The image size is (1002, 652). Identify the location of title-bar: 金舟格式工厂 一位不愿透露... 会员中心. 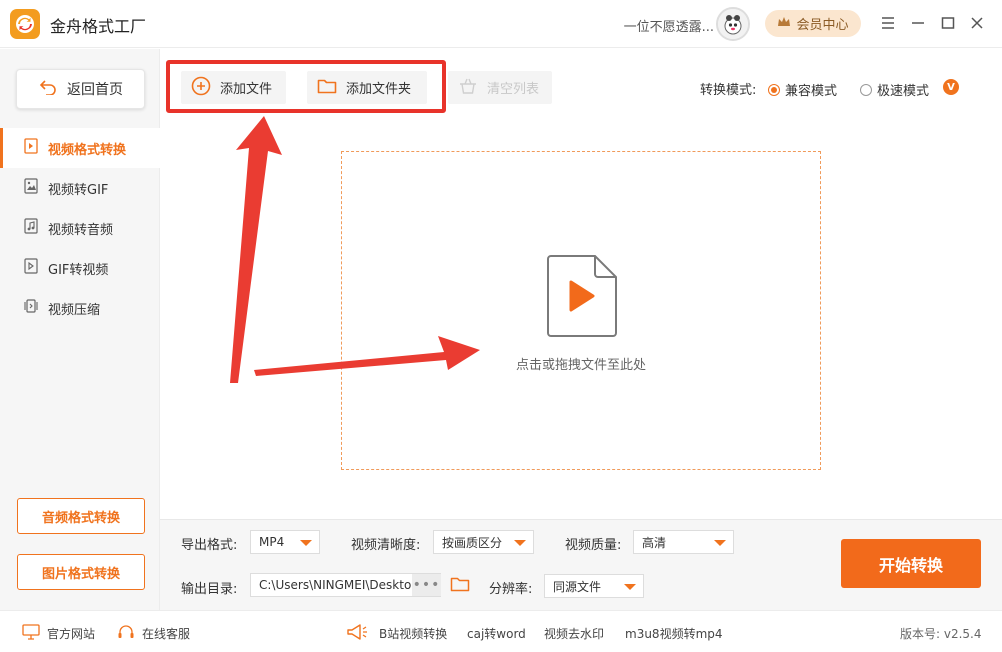
(501, 24).